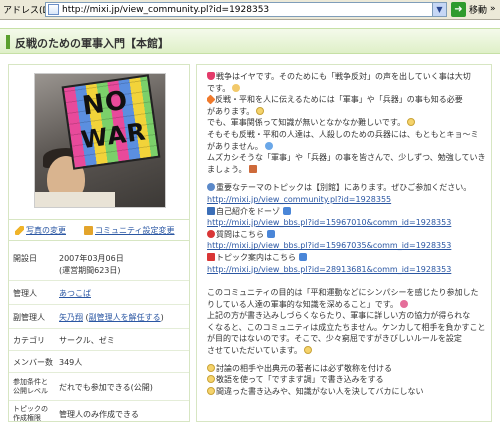  Describe the element at coordinates (29, 317) in the screenshot. I see `info-key-subadmin: 副管理人` at that location.